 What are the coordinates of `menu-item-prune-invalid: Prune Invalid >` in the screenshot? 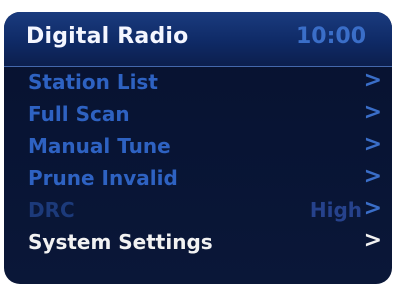 It's located at (198, 178).